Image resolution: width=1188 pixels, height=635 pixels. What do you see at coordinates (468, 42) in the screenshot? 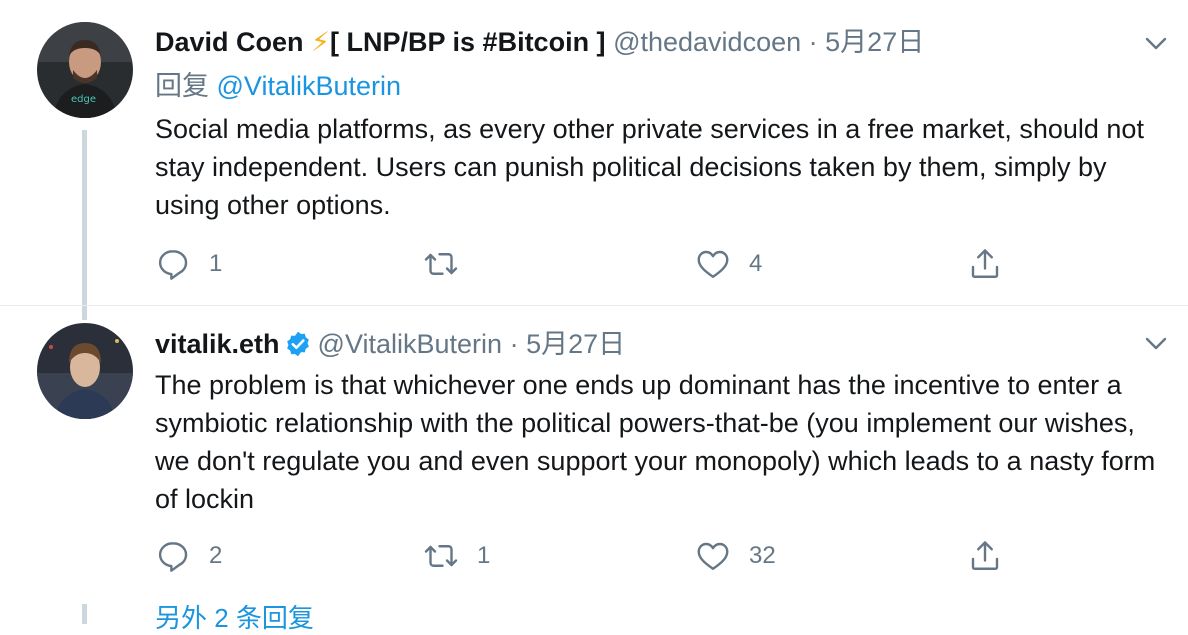
I see `author-name-suffix: [ LNP/BP is #Bitcoin ]` at bounding box center [468, 42].